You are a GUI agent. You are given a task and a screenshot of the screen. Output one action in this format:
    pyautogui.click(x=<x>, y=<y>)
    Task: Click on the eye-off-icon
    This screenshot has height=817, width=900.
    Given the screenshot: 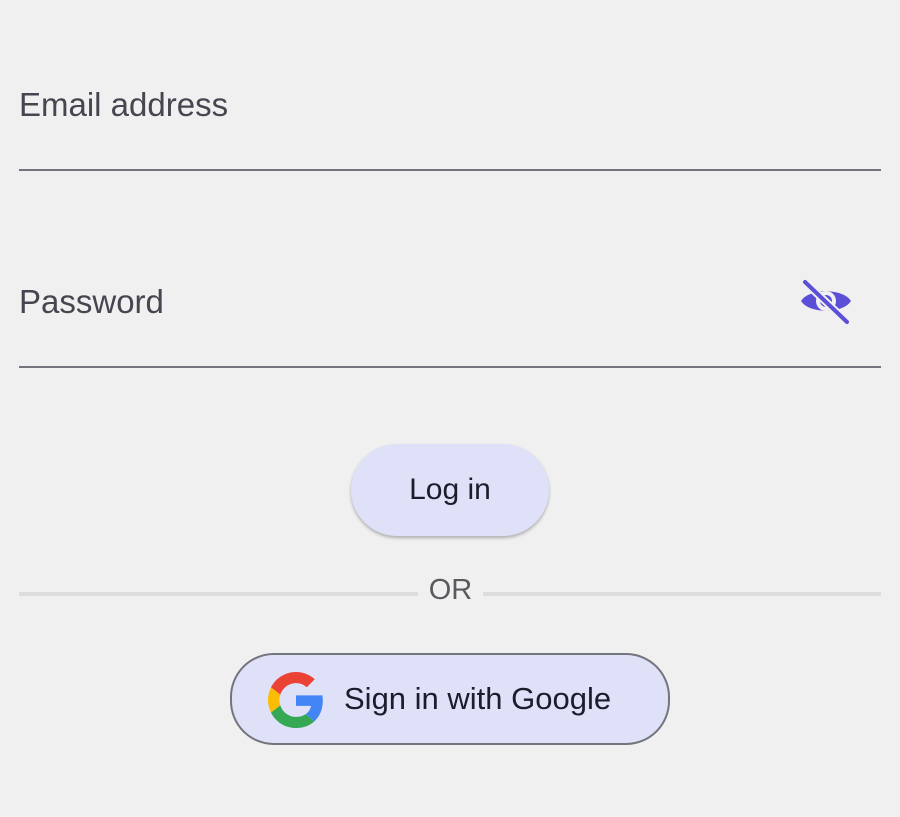 What is the action you would take?
    pyautogui.click(x=826, y=302)
    